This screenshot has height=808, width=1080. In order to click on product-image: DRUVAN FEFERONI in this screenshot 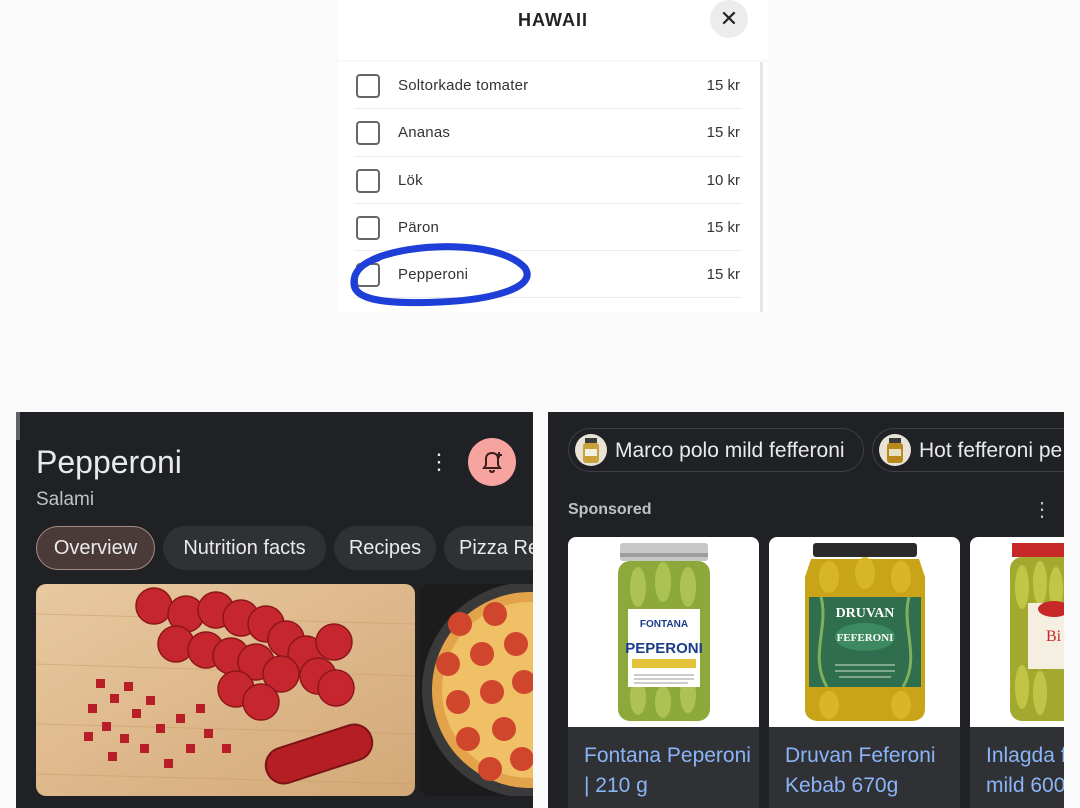, I will do `click(864, 632)`.